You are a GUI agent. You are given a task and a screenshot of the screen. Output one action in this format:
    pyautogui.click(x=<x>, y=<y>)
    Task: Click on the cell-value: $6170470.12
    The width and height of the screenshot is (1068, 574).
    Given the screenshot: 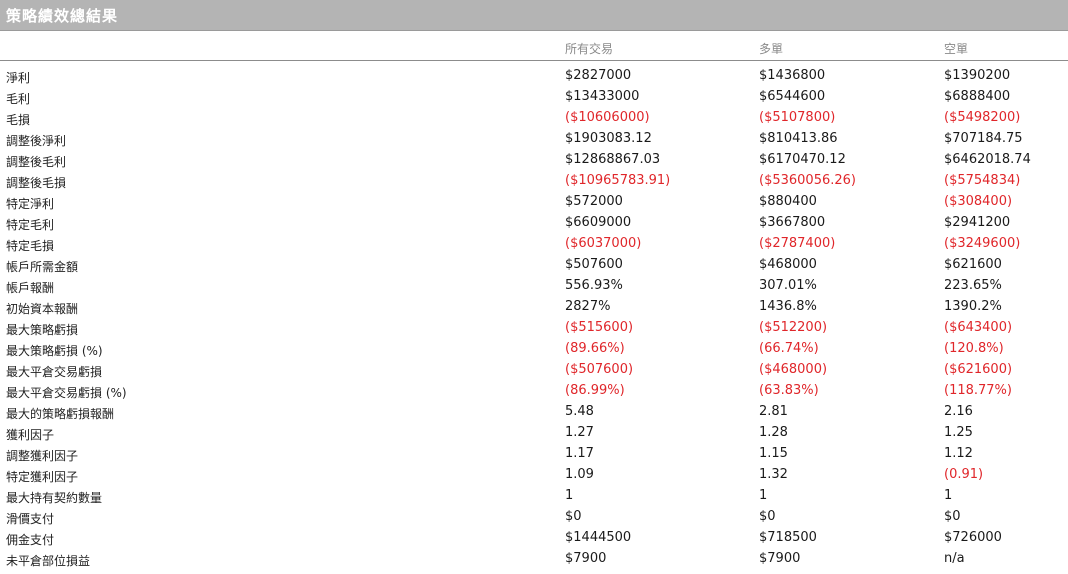 What is the action you would take?
    pyautogui.click(x=802, y=159)
    